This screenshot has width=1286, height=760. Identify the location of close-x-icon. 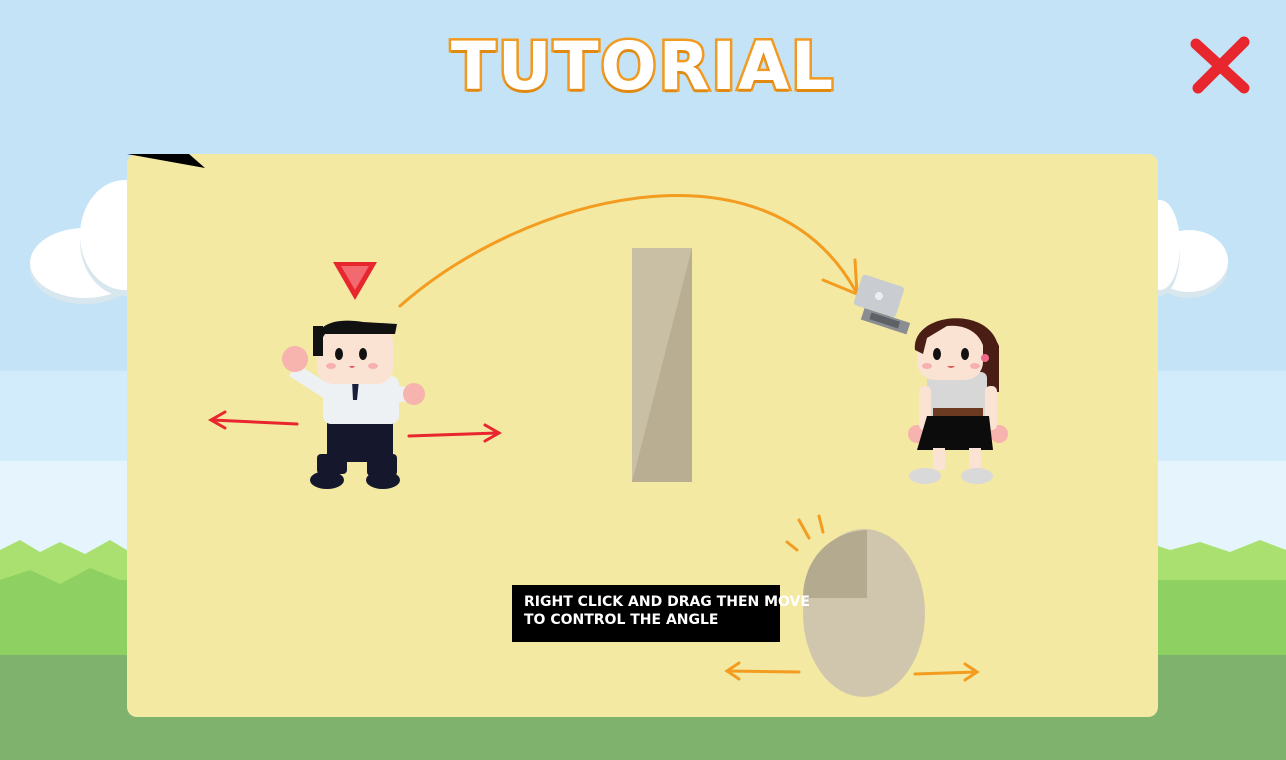
(1220, 65).